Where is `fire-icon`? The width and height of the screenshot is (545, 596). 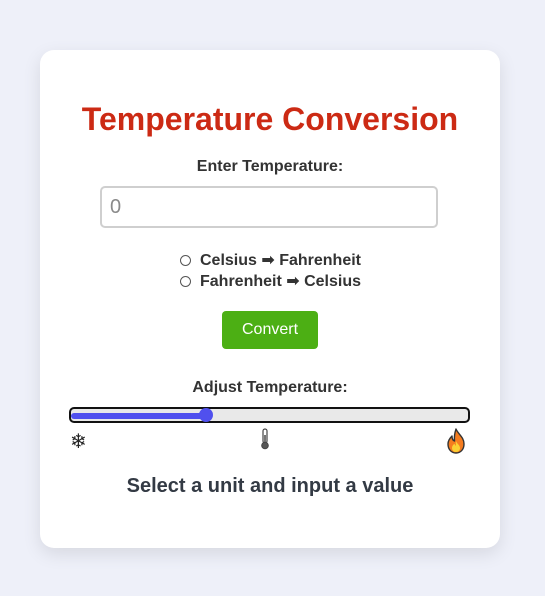
fire-icon is located at coordinates (456, 441).